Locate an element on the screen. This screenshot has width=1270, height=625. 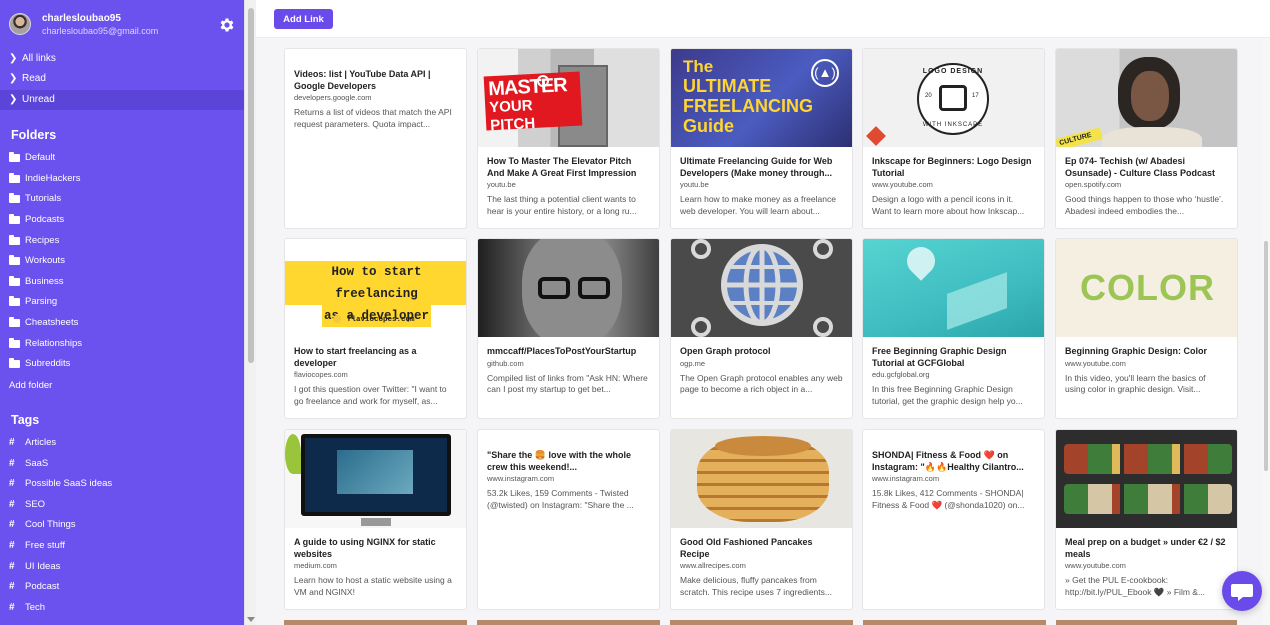
folder-label: Cheatsheets is located at coordinates (52, 322).